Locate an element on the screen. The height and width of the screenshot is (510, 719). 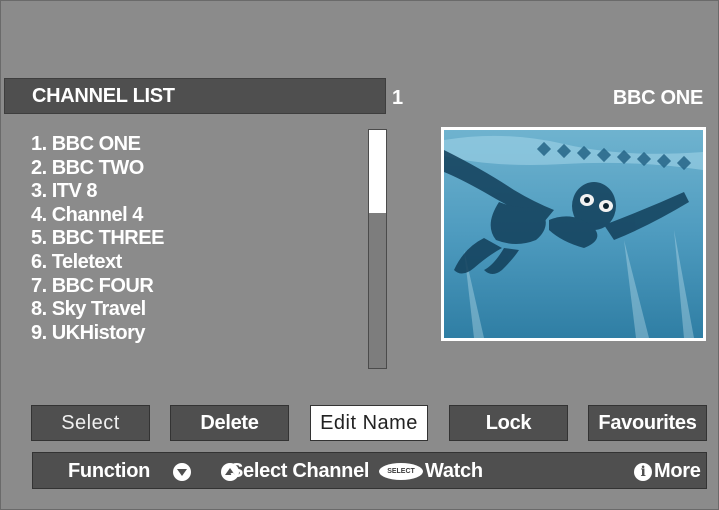
lock-button: Lock is located at coordinates (508, 423).